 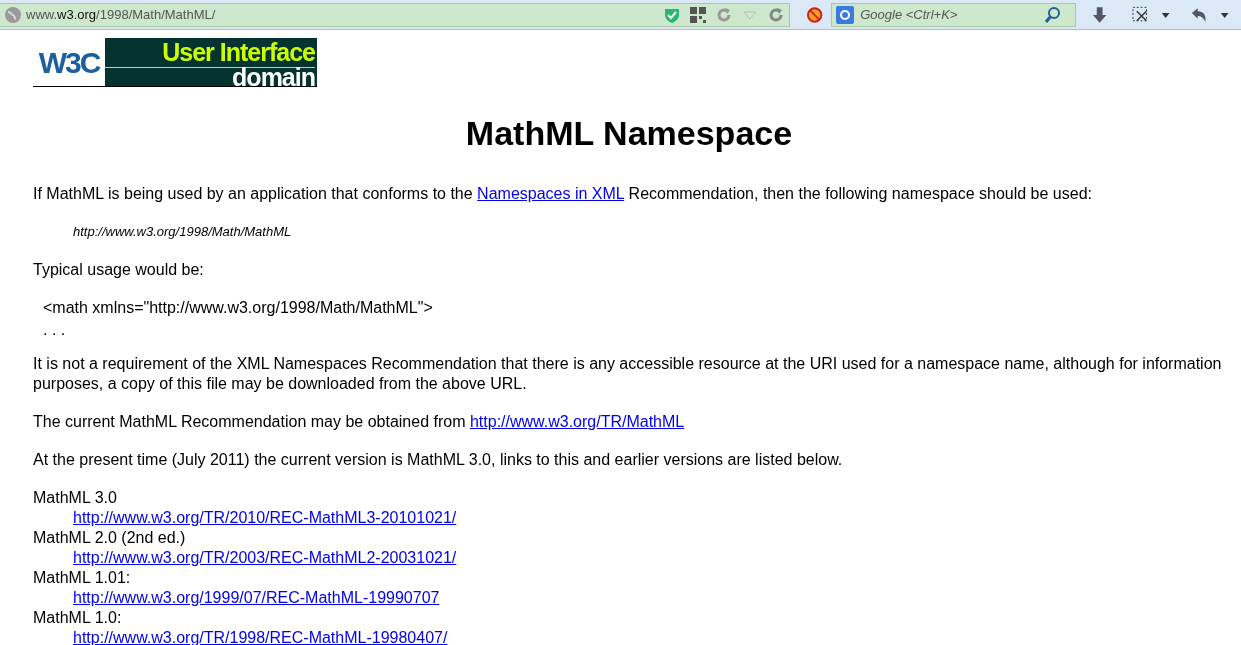 I want to click on link: http://www.w3.org/1999/07/REC-MathML-19990707, so click(x=256, y=597).